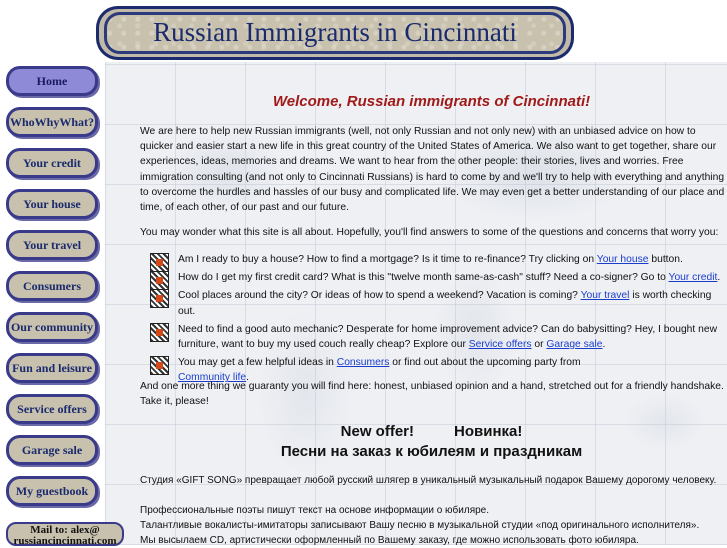  Describe the element at coordinates (52, 163) in the screenshot. I see `nav-your-credit-button: Your credit` at that location.